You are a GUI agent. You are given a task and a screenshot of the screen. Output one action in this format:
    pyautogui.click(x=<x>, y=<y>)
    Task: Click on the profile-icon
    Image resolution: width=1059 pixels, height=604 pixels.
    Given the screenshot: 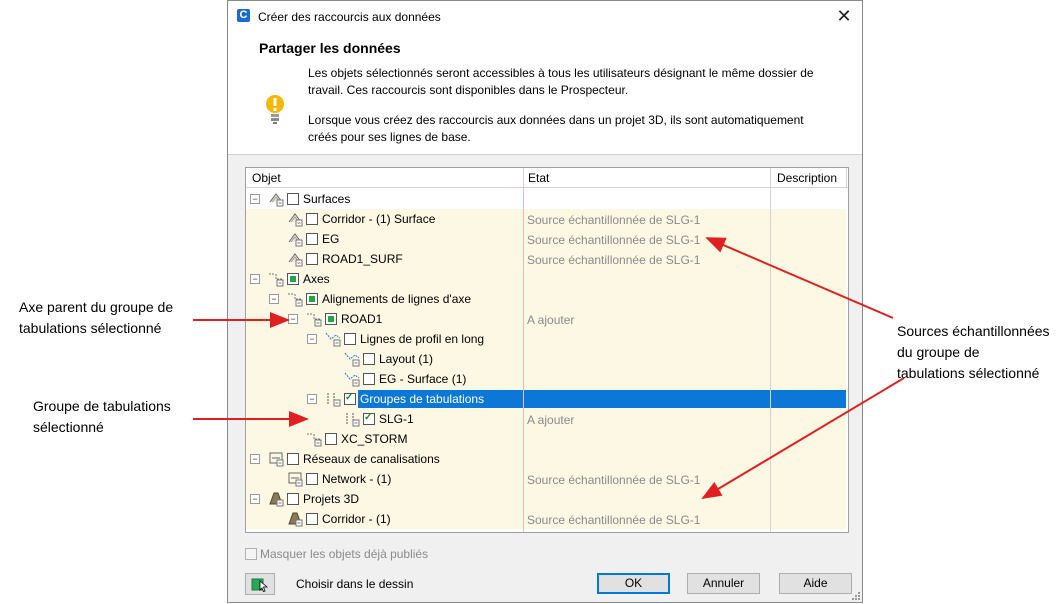 What is the action you would take?
    pyautogui.click(x=352, y=379)
    